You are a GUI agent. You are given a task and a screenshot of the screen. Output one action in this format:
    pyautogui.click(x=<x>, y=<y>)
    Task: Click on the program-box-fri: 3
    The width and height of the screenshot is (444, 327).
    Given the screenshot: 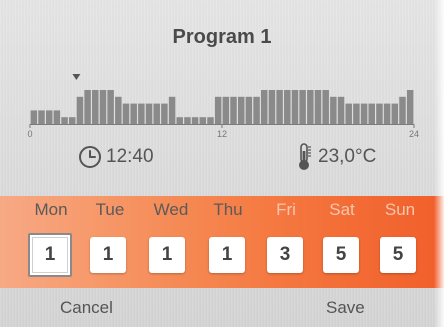 What is the action you would take?
    pyautogui.click(x=285, y=255)
    